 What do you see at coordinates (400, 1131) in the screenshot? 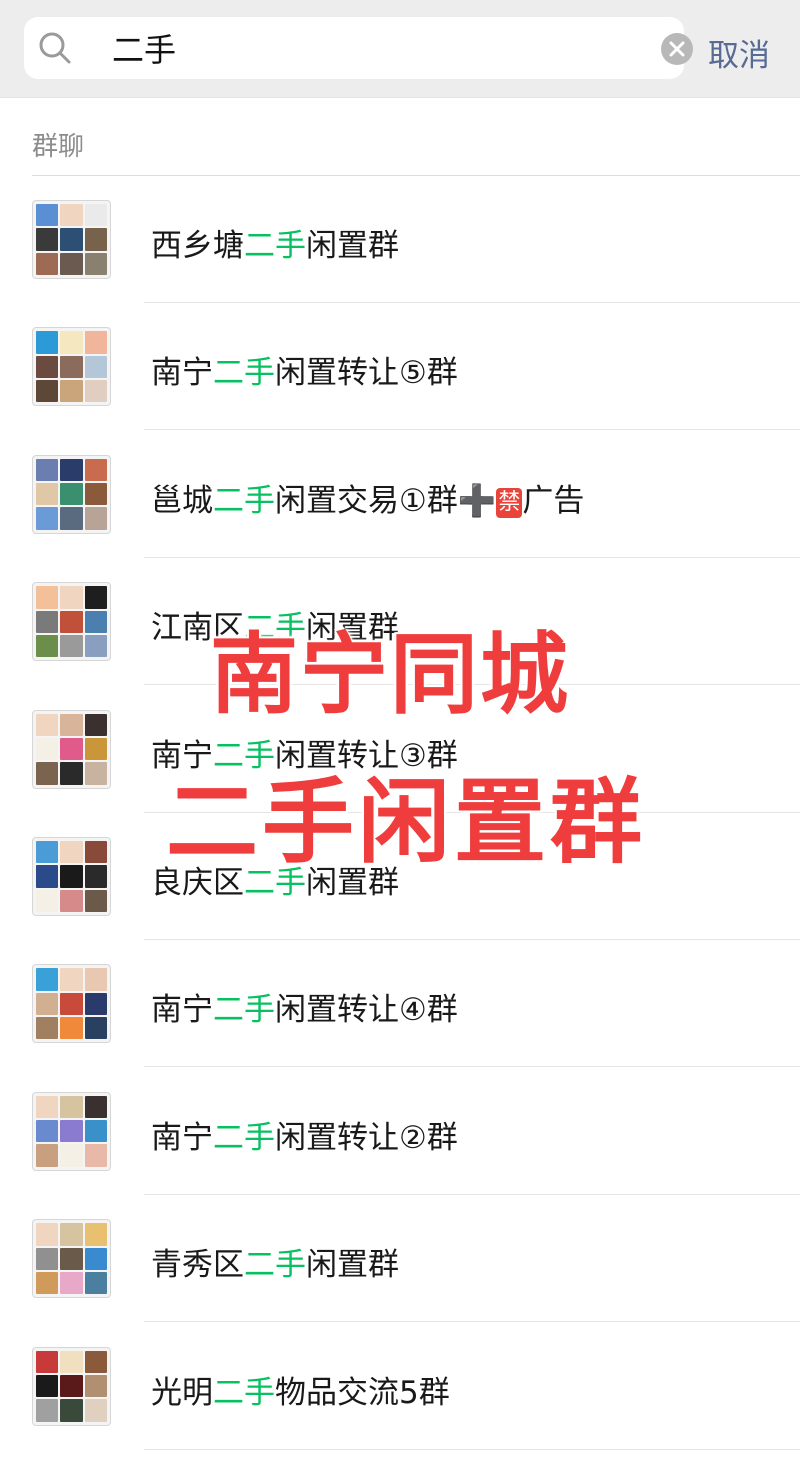
I see `list-item: 南宁二手闲置转让②群` at bounding box center [400, 1131].